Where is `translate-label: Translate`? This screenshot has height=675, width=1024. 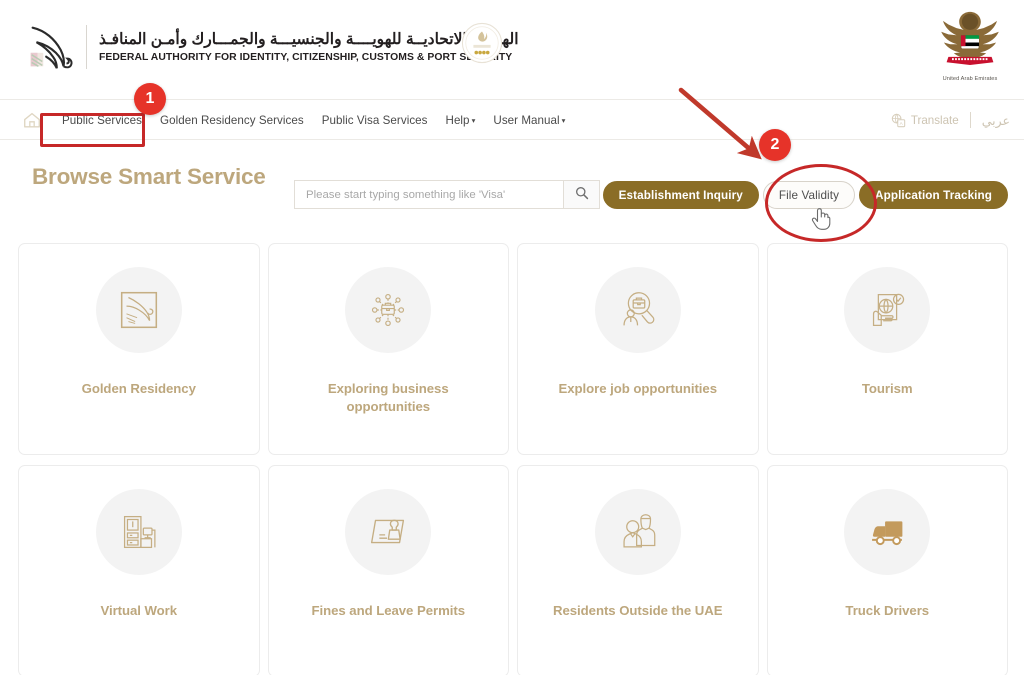
translate-label: Translate is located at coordinates (934, 120).